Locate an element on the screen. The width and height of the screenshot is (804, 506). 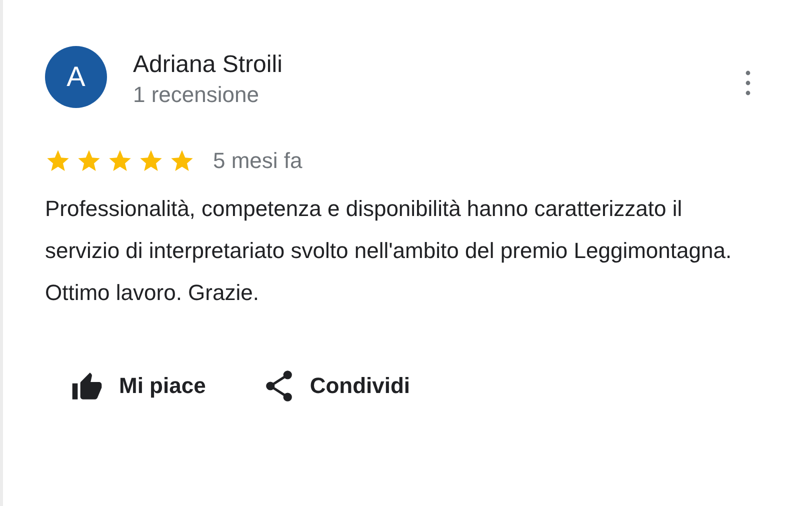
share-icon is located at coordinates (279, 386).